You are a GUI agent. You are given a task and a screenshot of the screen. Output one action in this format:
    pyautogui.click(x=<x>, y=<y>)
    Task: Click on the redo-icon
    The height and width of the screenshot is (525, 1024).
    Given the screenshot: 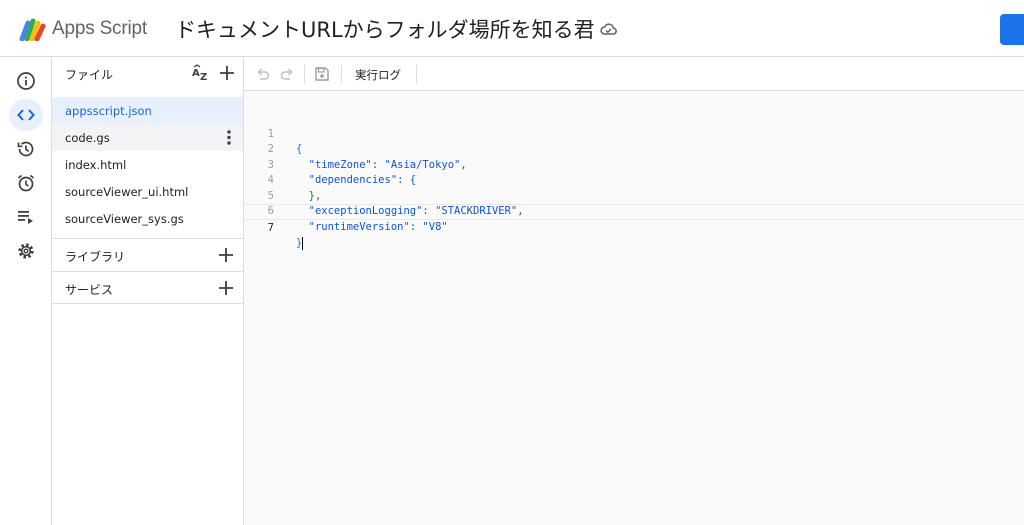 What is the action you would take?
    pyautogui.click(x=287, y=74)
    